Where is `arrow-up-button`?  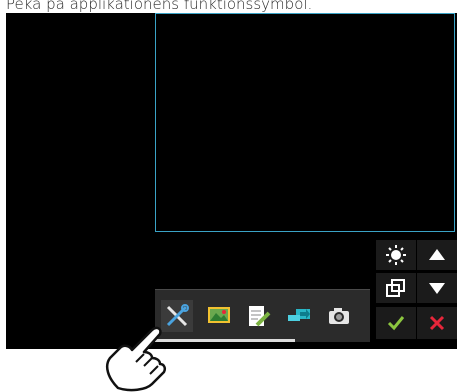
arrow-up-button is located at coordinates (437, 255).